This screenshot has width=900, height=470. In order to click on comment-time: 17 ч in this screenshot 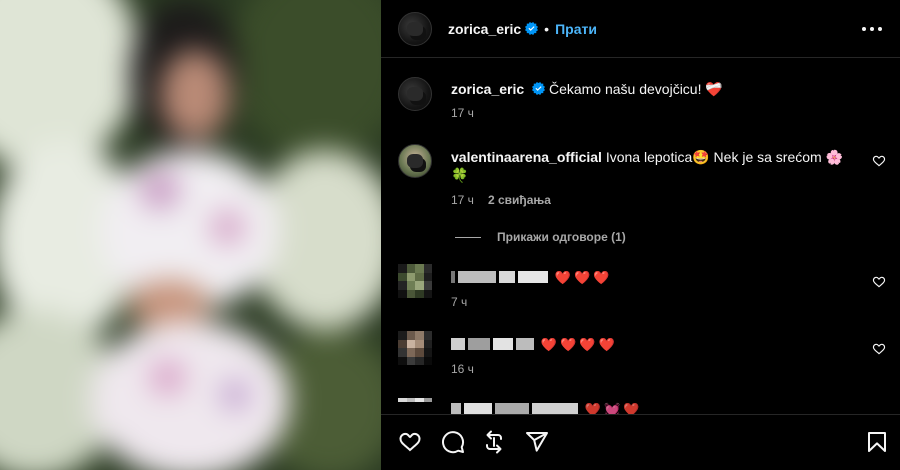, I will do `click(462, 200)`.